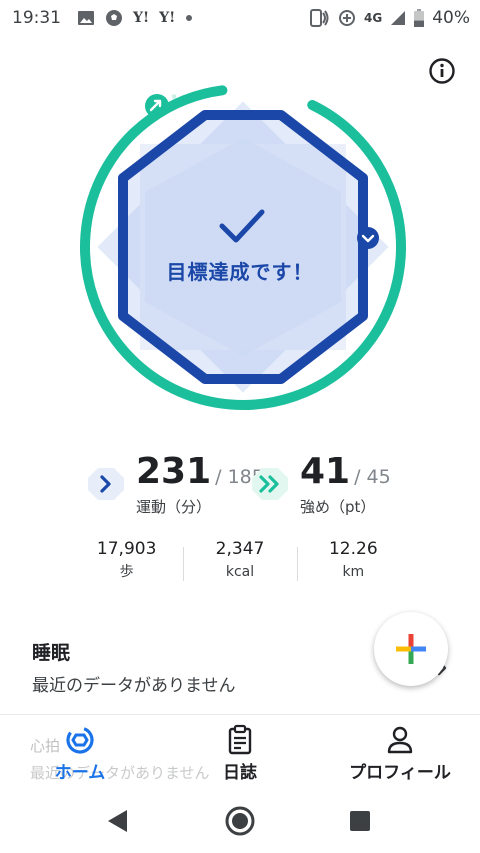  Describe the element at coordinates (126, 561) in the screenshot. I see `steps-metric: 17,903 歩` at that location.